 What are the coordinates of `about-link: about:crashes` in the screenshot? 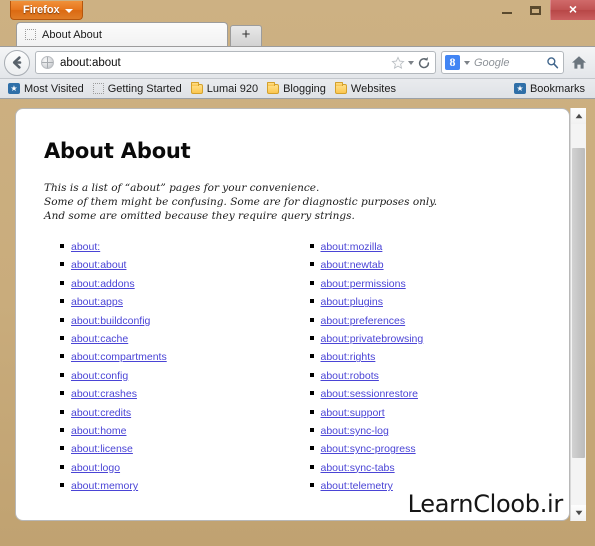 It's located at (104, 394).